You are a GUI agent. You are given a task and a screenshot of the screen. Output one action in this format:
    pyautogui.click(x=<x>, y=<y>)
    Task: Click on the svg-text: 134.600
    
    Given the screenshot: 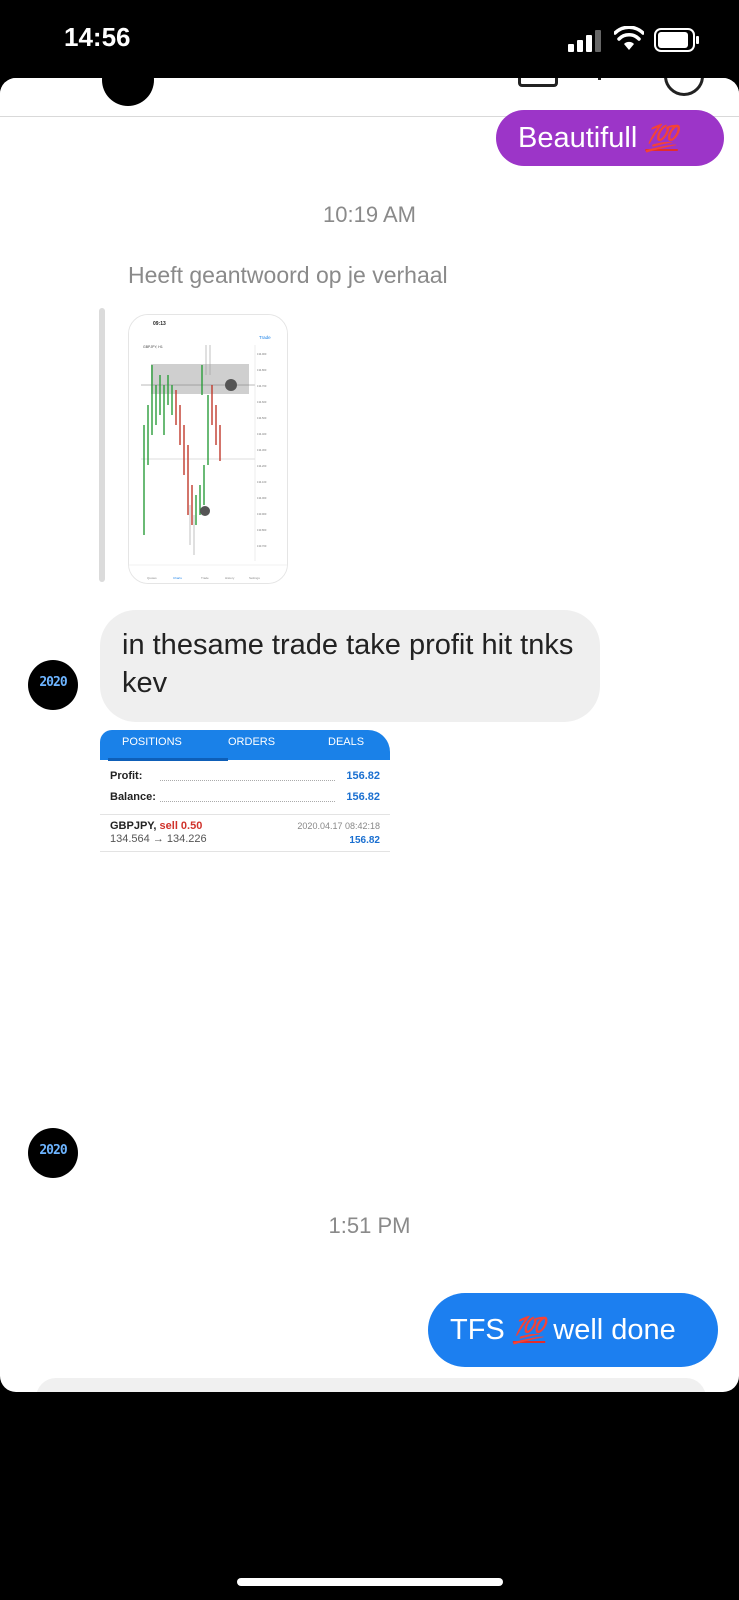 What is the action you would take?
    pyautogui.click(x=262, y=402)
    